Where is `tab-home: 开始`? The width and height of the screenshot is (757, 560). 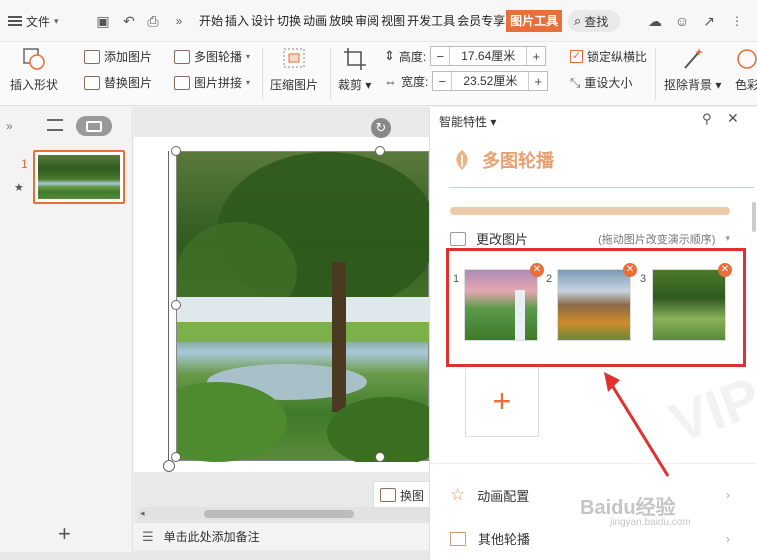
tab-home: 开始 is located at coordinates (211, 21).